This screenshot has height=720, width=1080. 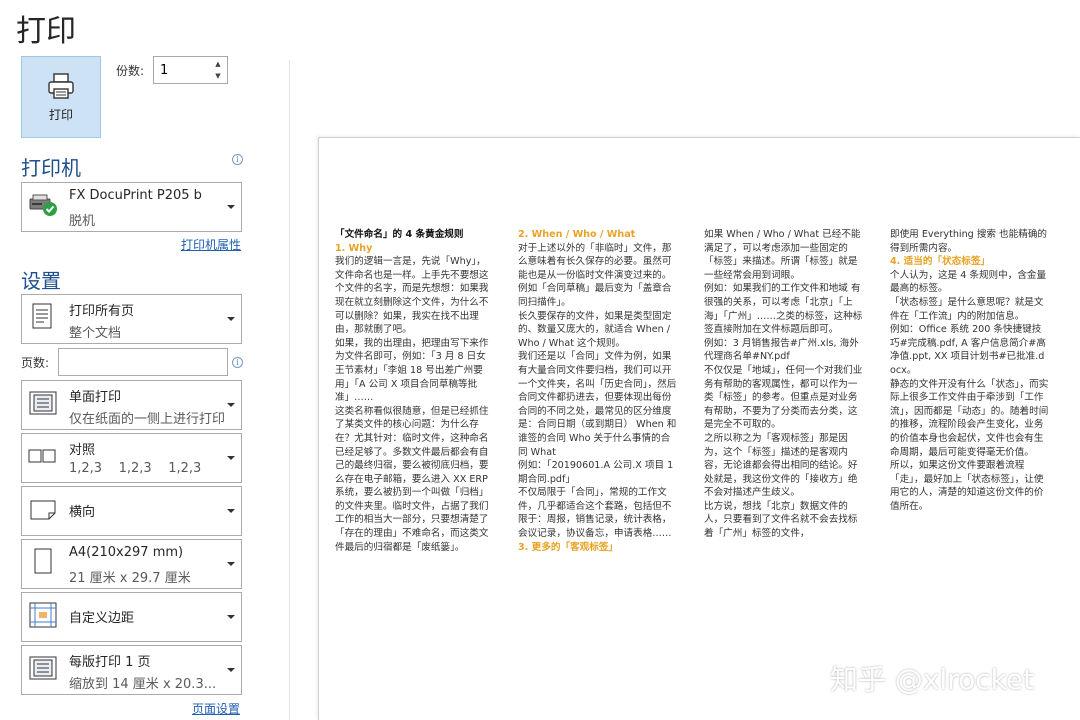 What do you see at coordinates (218, 64) in the screenshot?
I see `spin-up-icon: ▲` at bounding box center [218, 64].